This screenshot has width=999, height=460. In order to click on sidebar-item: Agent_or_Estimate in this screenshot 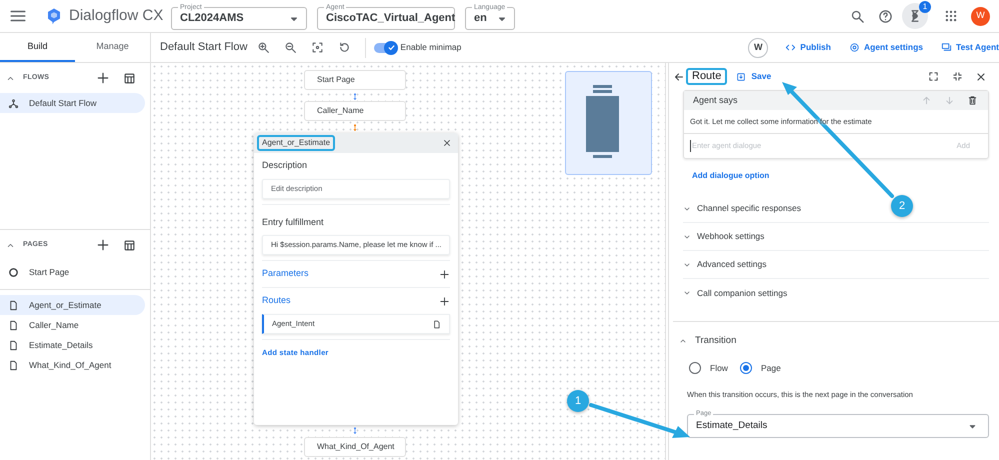, I will do `click(72, 305)`.